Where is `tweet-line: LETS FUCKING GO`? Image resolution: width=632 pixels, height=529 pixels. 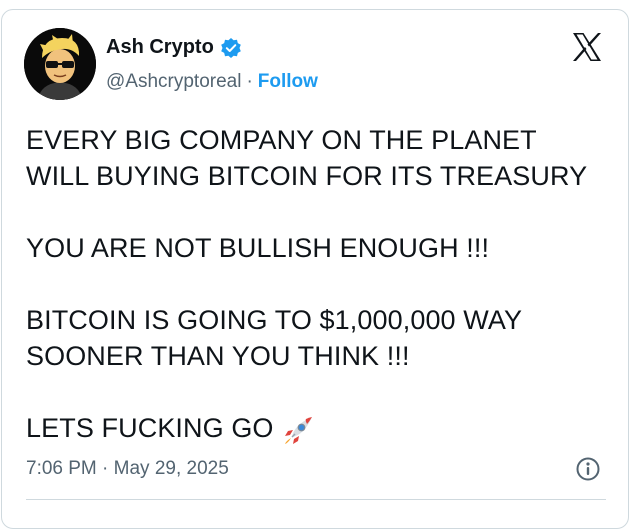 tweet-line: LETS FUCKING GO is located at coordinates (150, 428).